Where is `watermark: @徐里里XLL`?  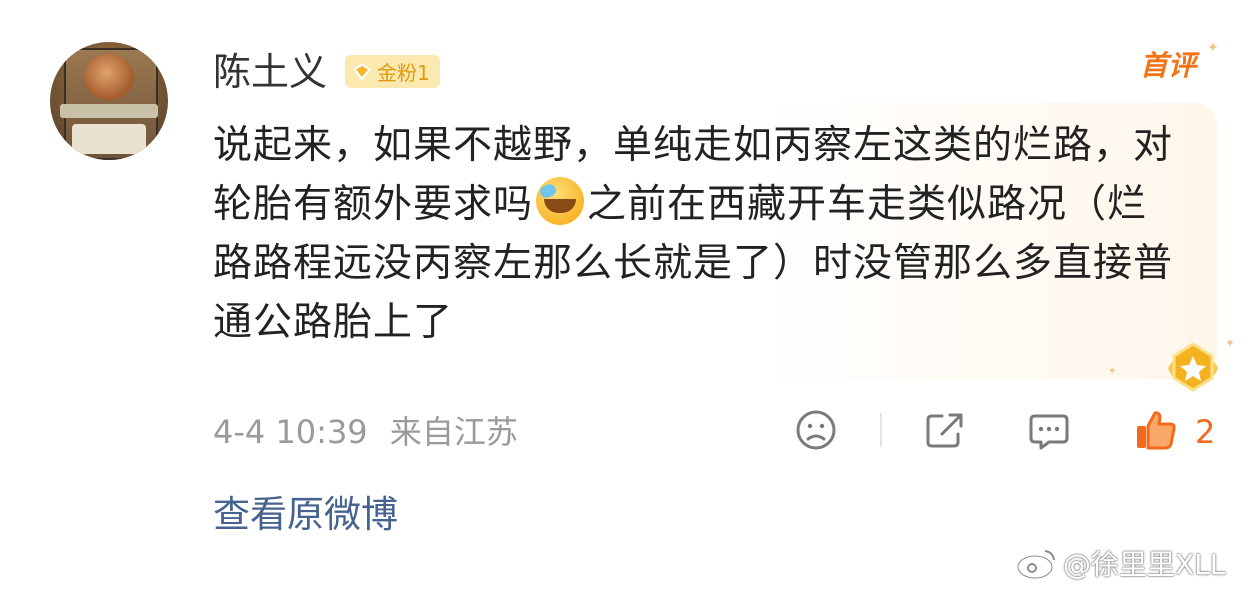
watermark: @徐里里XLL is located at coordinates (1120, 563).